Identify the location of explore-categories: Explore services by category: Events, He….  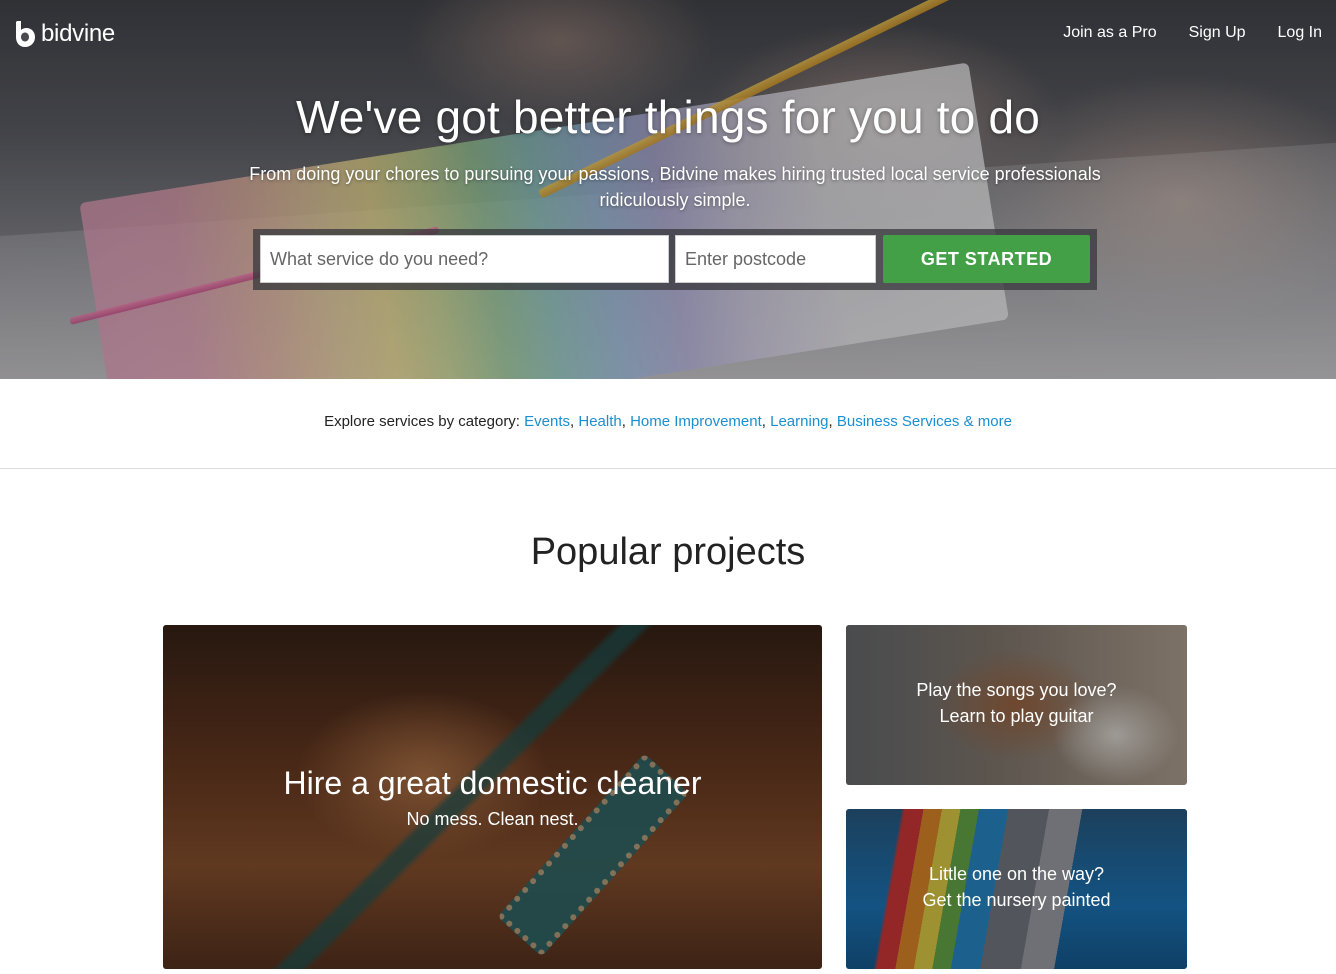
(668, 421).